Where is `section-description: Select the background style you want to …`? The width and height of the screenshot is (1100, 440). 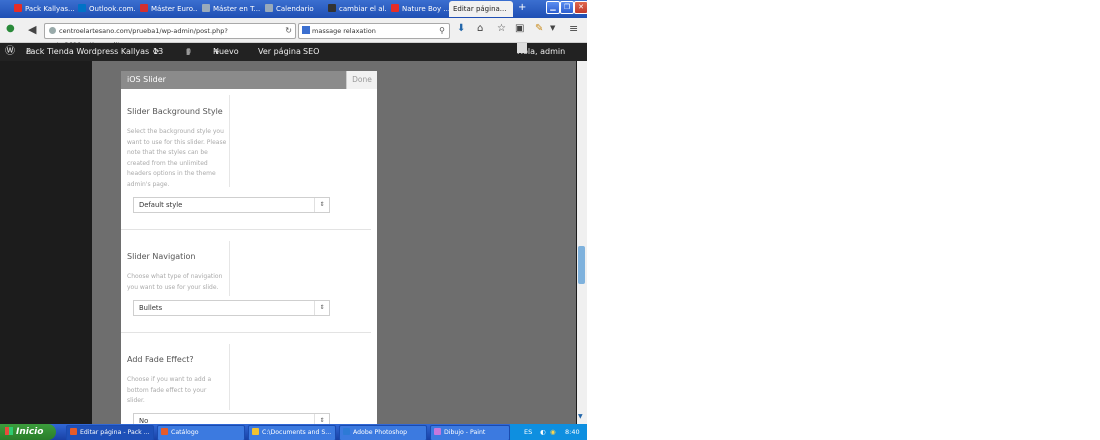
section-description: Select the background style you want to … is located at coordinates (177, 158).